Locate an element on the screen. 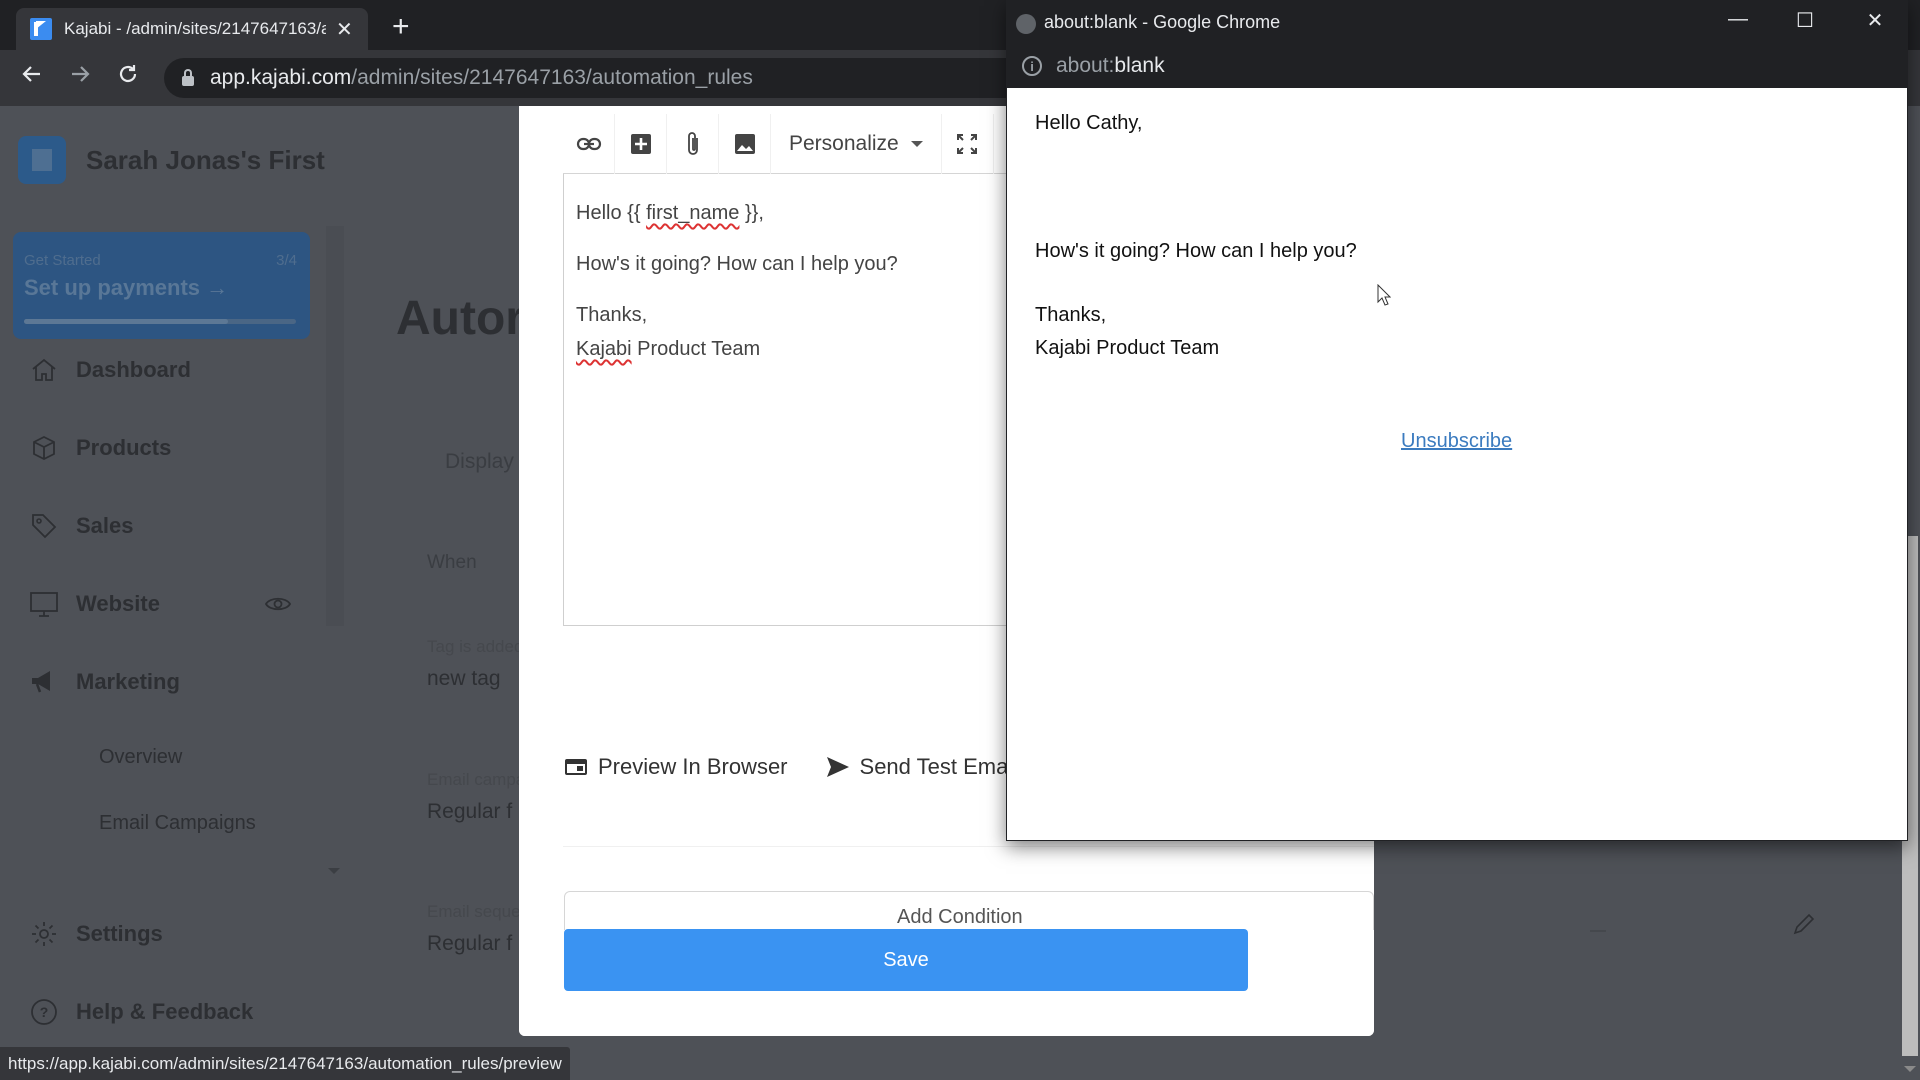 The image size is (1920, 1080). when-label: When is located at coordinates (452, 562).